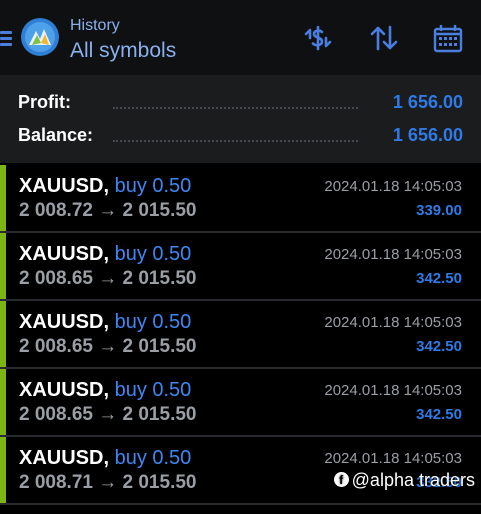 The image size is (481, 514). I want to click on balance-label: Balance:, so click(56, 135).